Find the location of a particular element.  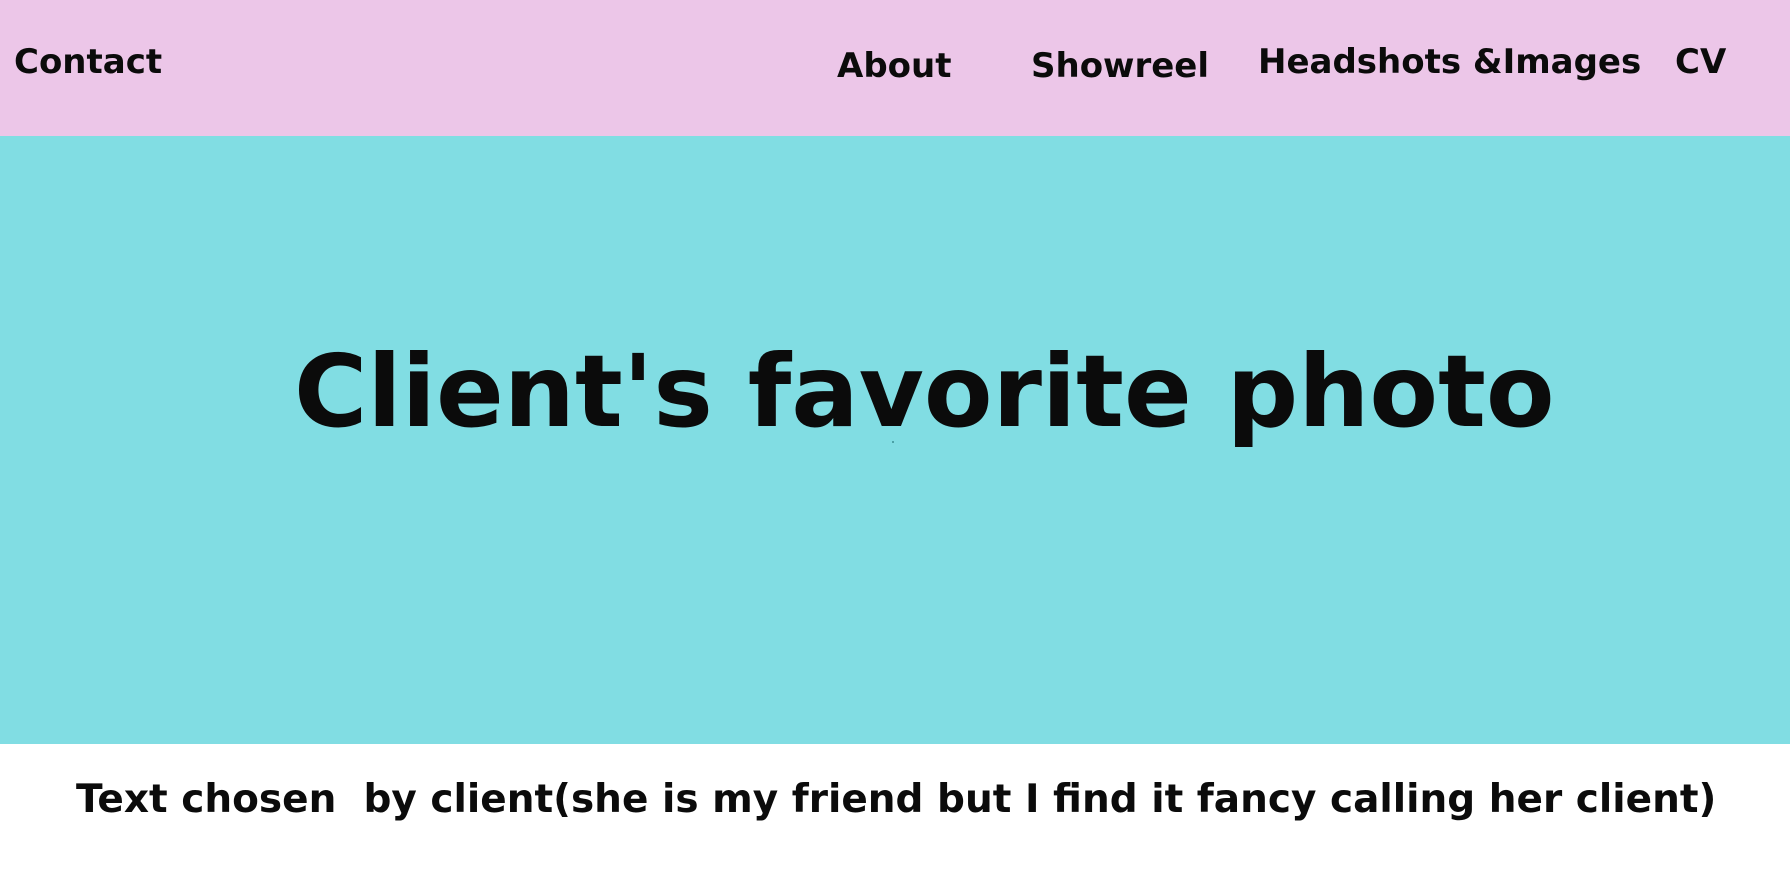

nav-link-about: About is located at coordinates (894, 66).